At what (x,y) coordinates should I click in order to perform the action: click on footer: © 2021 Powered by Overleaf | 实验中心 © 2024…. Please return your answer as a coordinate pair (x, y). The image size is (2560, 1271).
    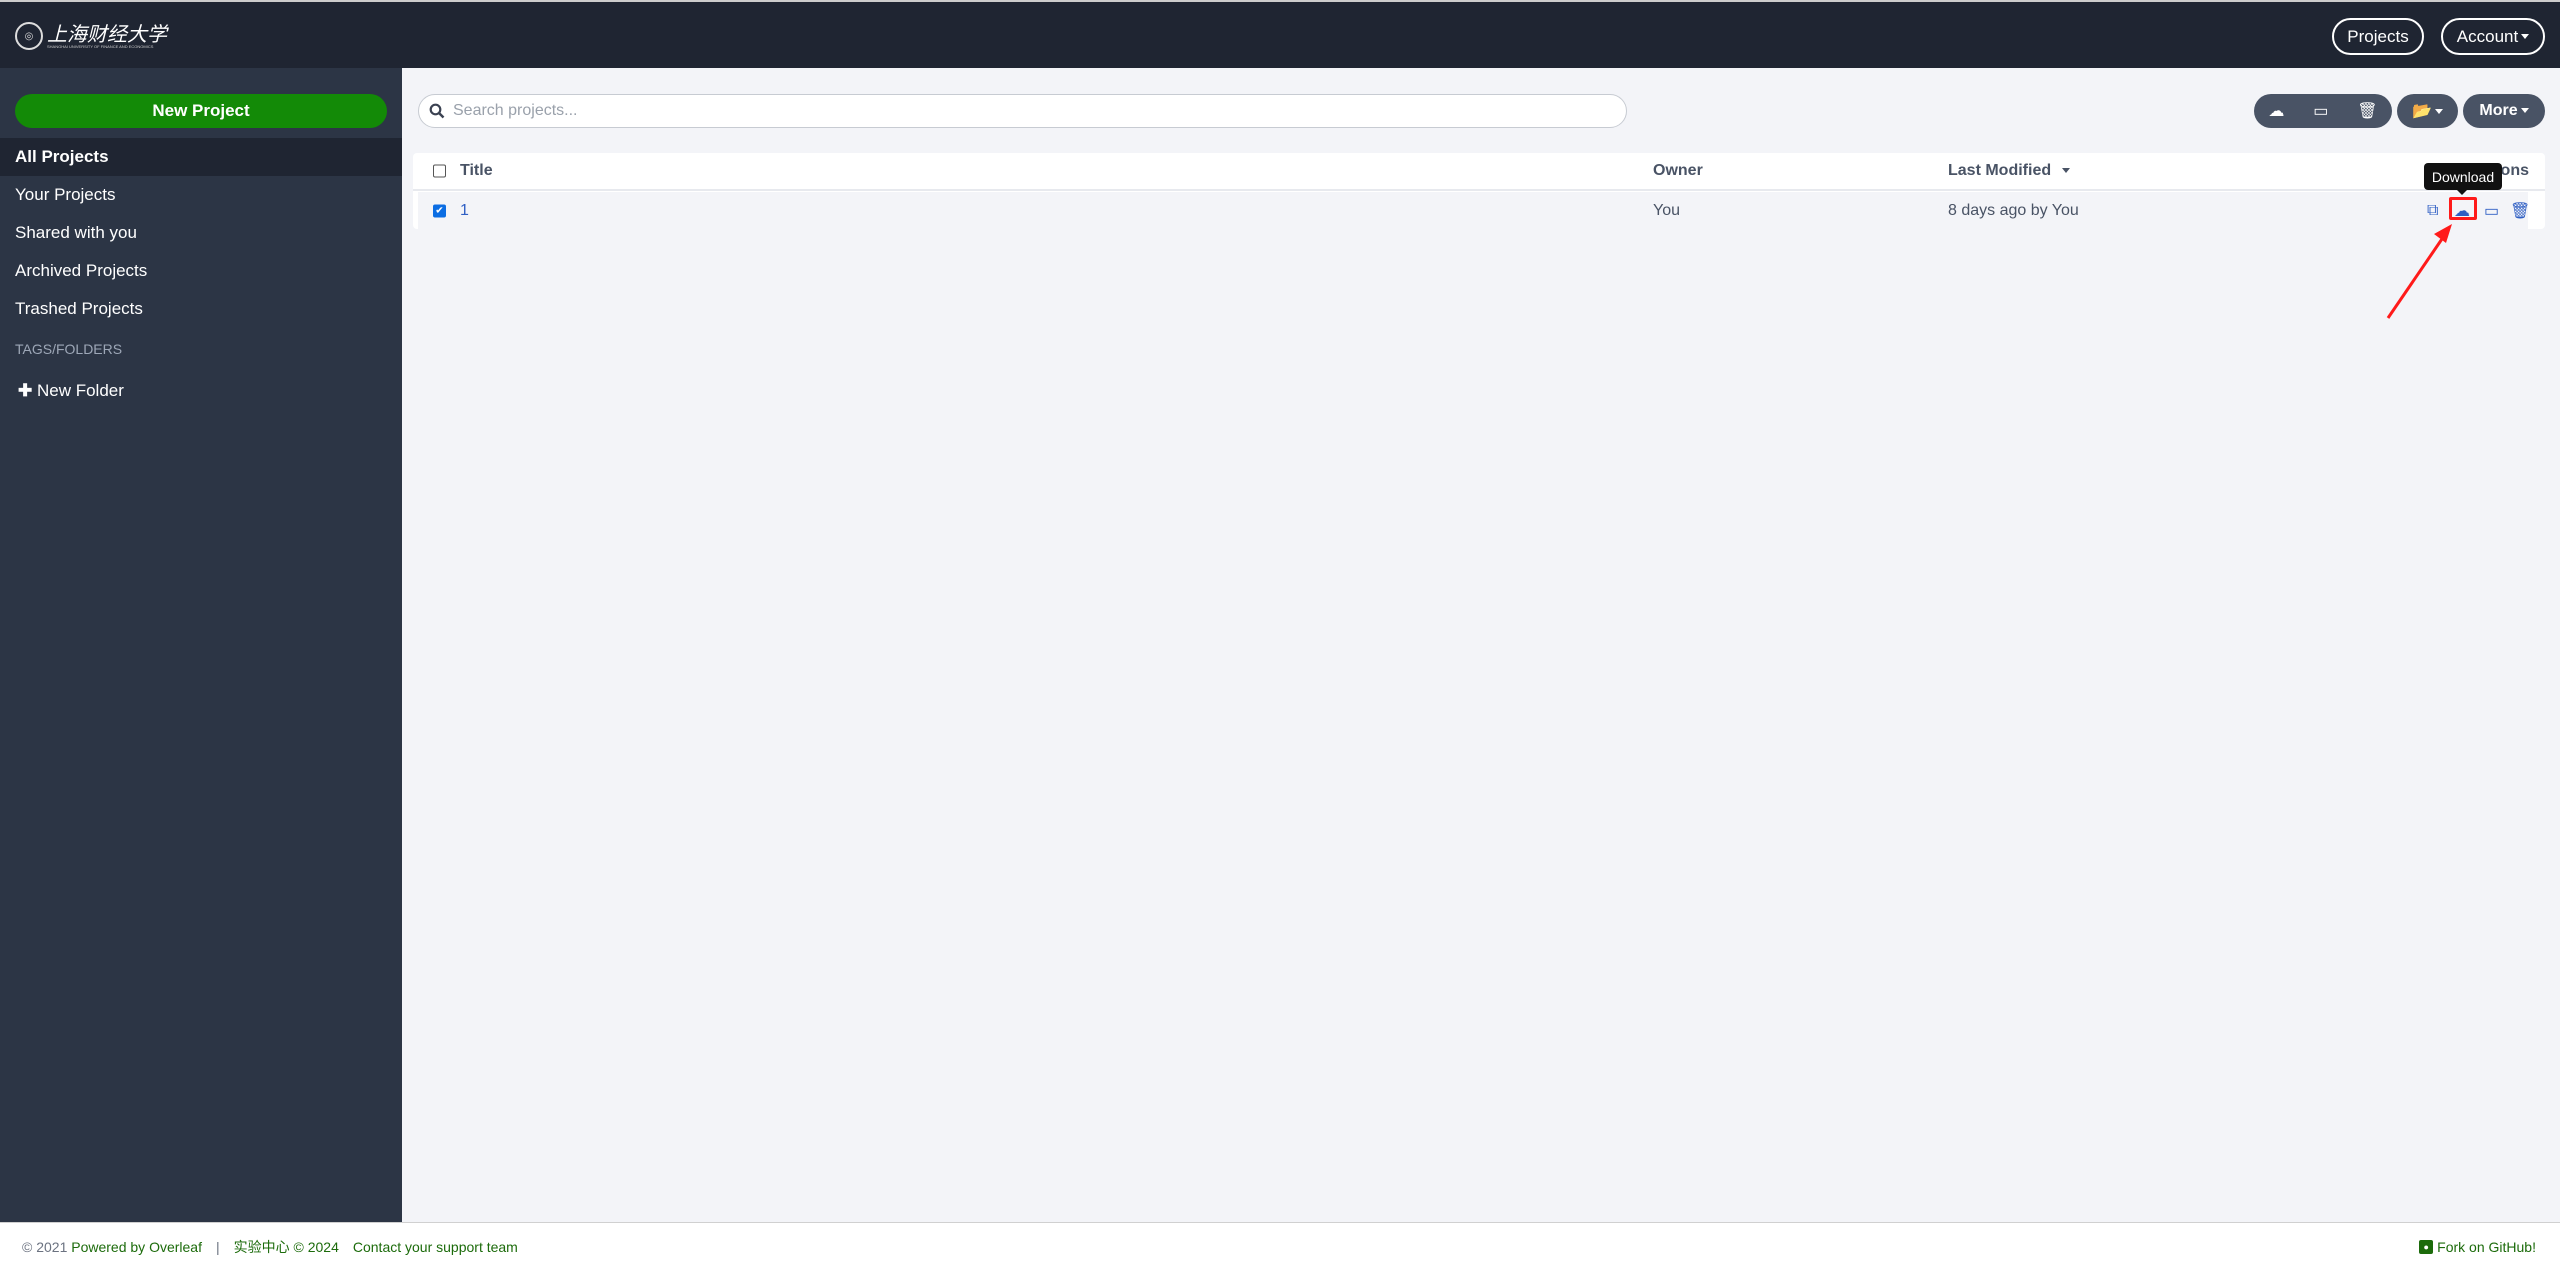
    Looking at the image, I should click on (1280, 1246).